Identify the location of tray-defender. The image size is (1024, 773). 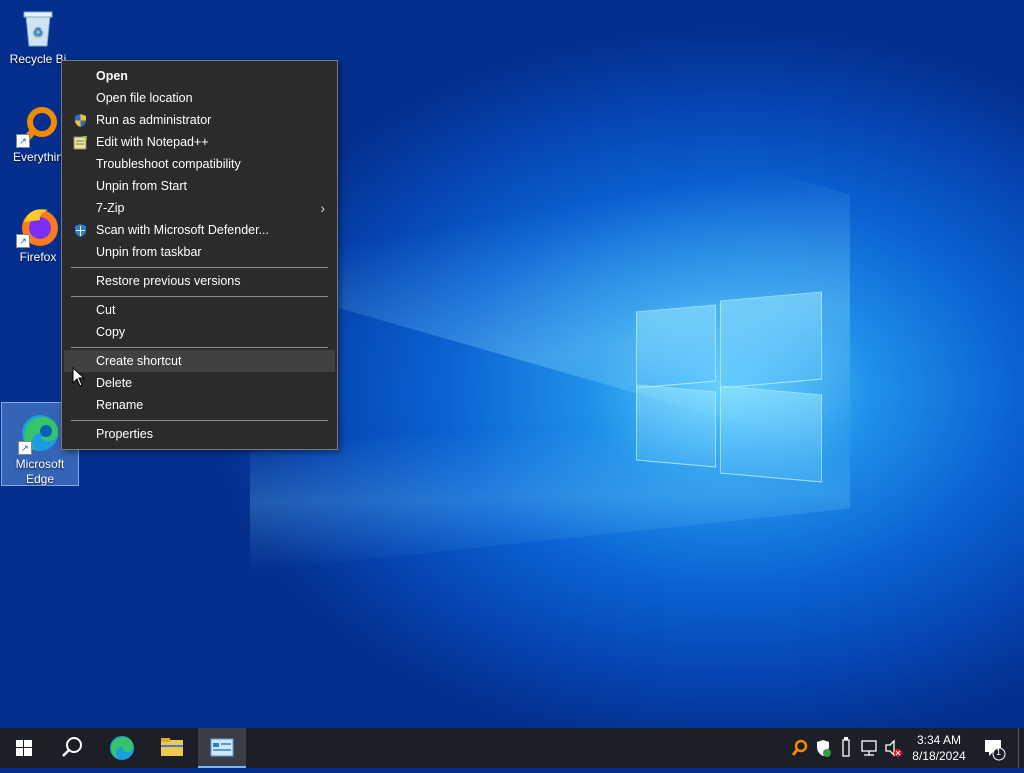
(823, 748).